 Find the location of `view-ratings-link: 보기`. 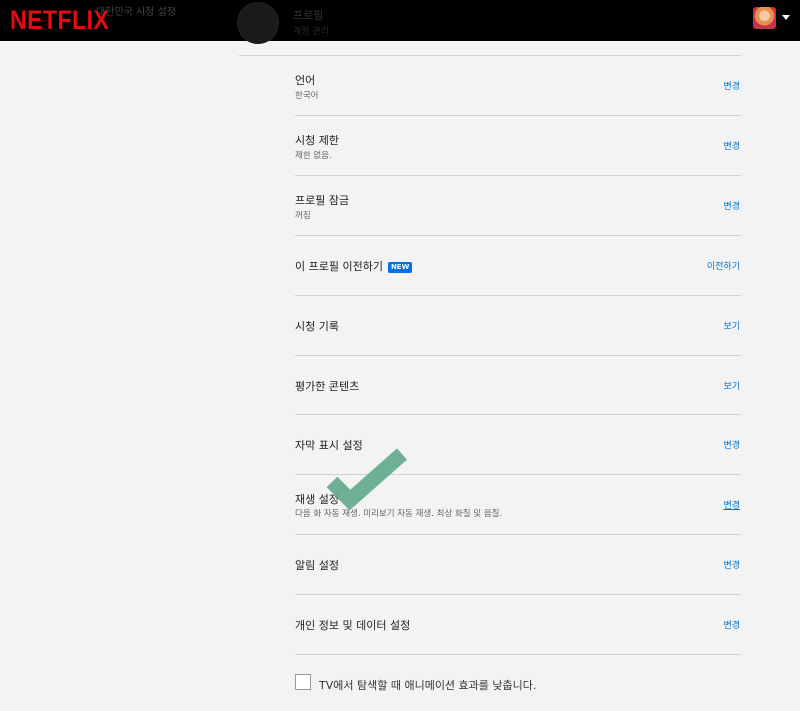

view-ratings-link: 보기 is located at coordinates (731, 385).